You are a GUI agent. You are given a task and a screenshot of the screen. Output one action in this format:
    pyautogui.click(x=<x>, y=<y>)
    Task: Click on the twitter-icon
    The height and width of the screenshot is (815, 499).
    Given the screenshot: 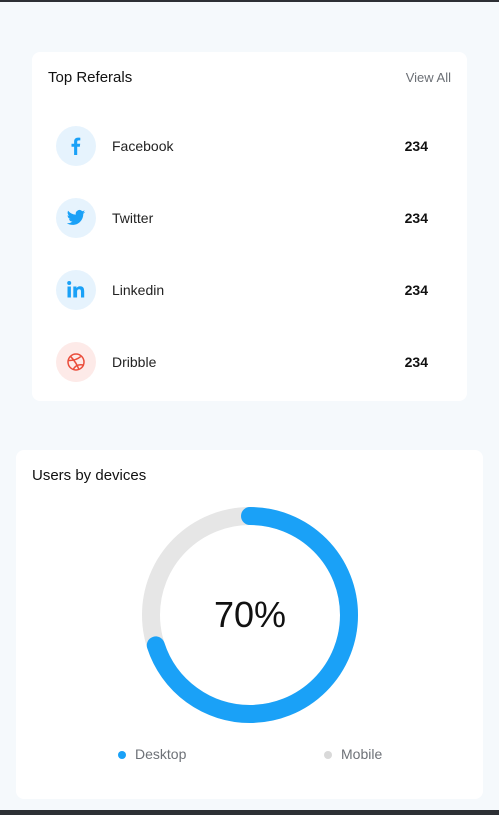 What is the action you would take?
    pyautogui.click(x=76, y=218)
    